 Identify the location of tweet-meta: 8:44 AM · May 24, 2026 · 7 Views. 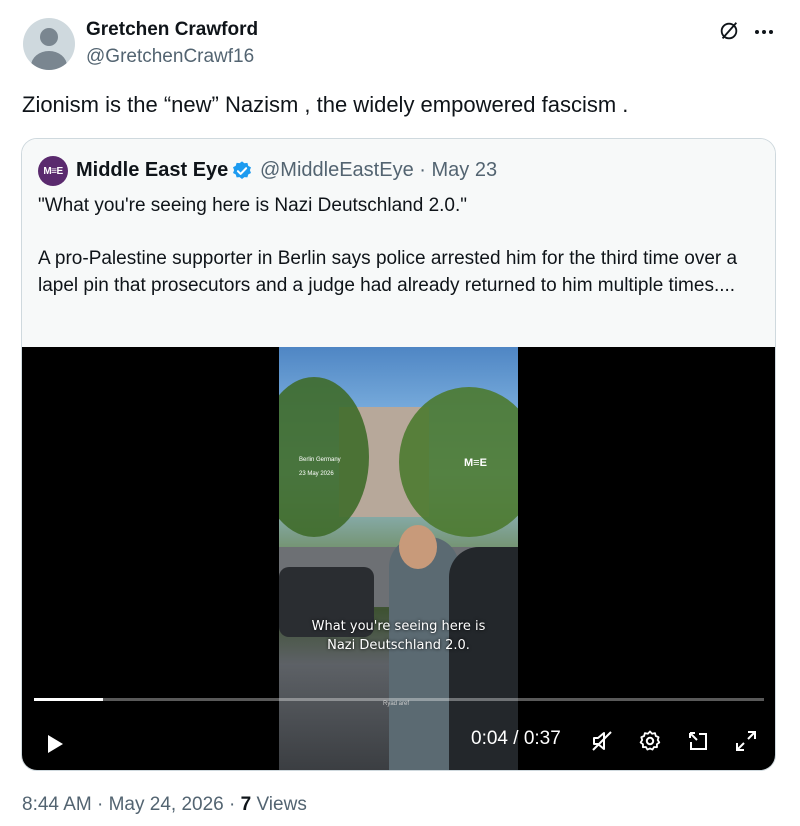
(164, 805).